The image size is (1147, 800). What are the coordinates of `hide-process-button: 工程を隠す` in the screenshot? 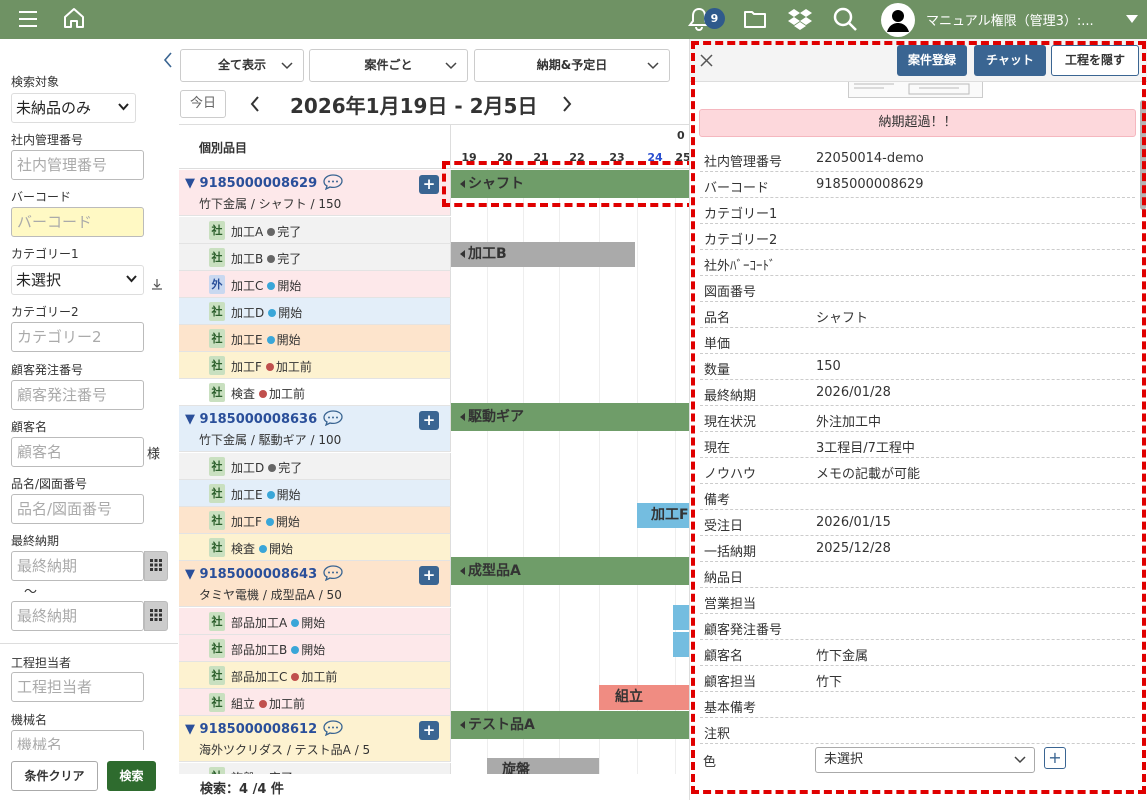 It's located at (1095, 60).